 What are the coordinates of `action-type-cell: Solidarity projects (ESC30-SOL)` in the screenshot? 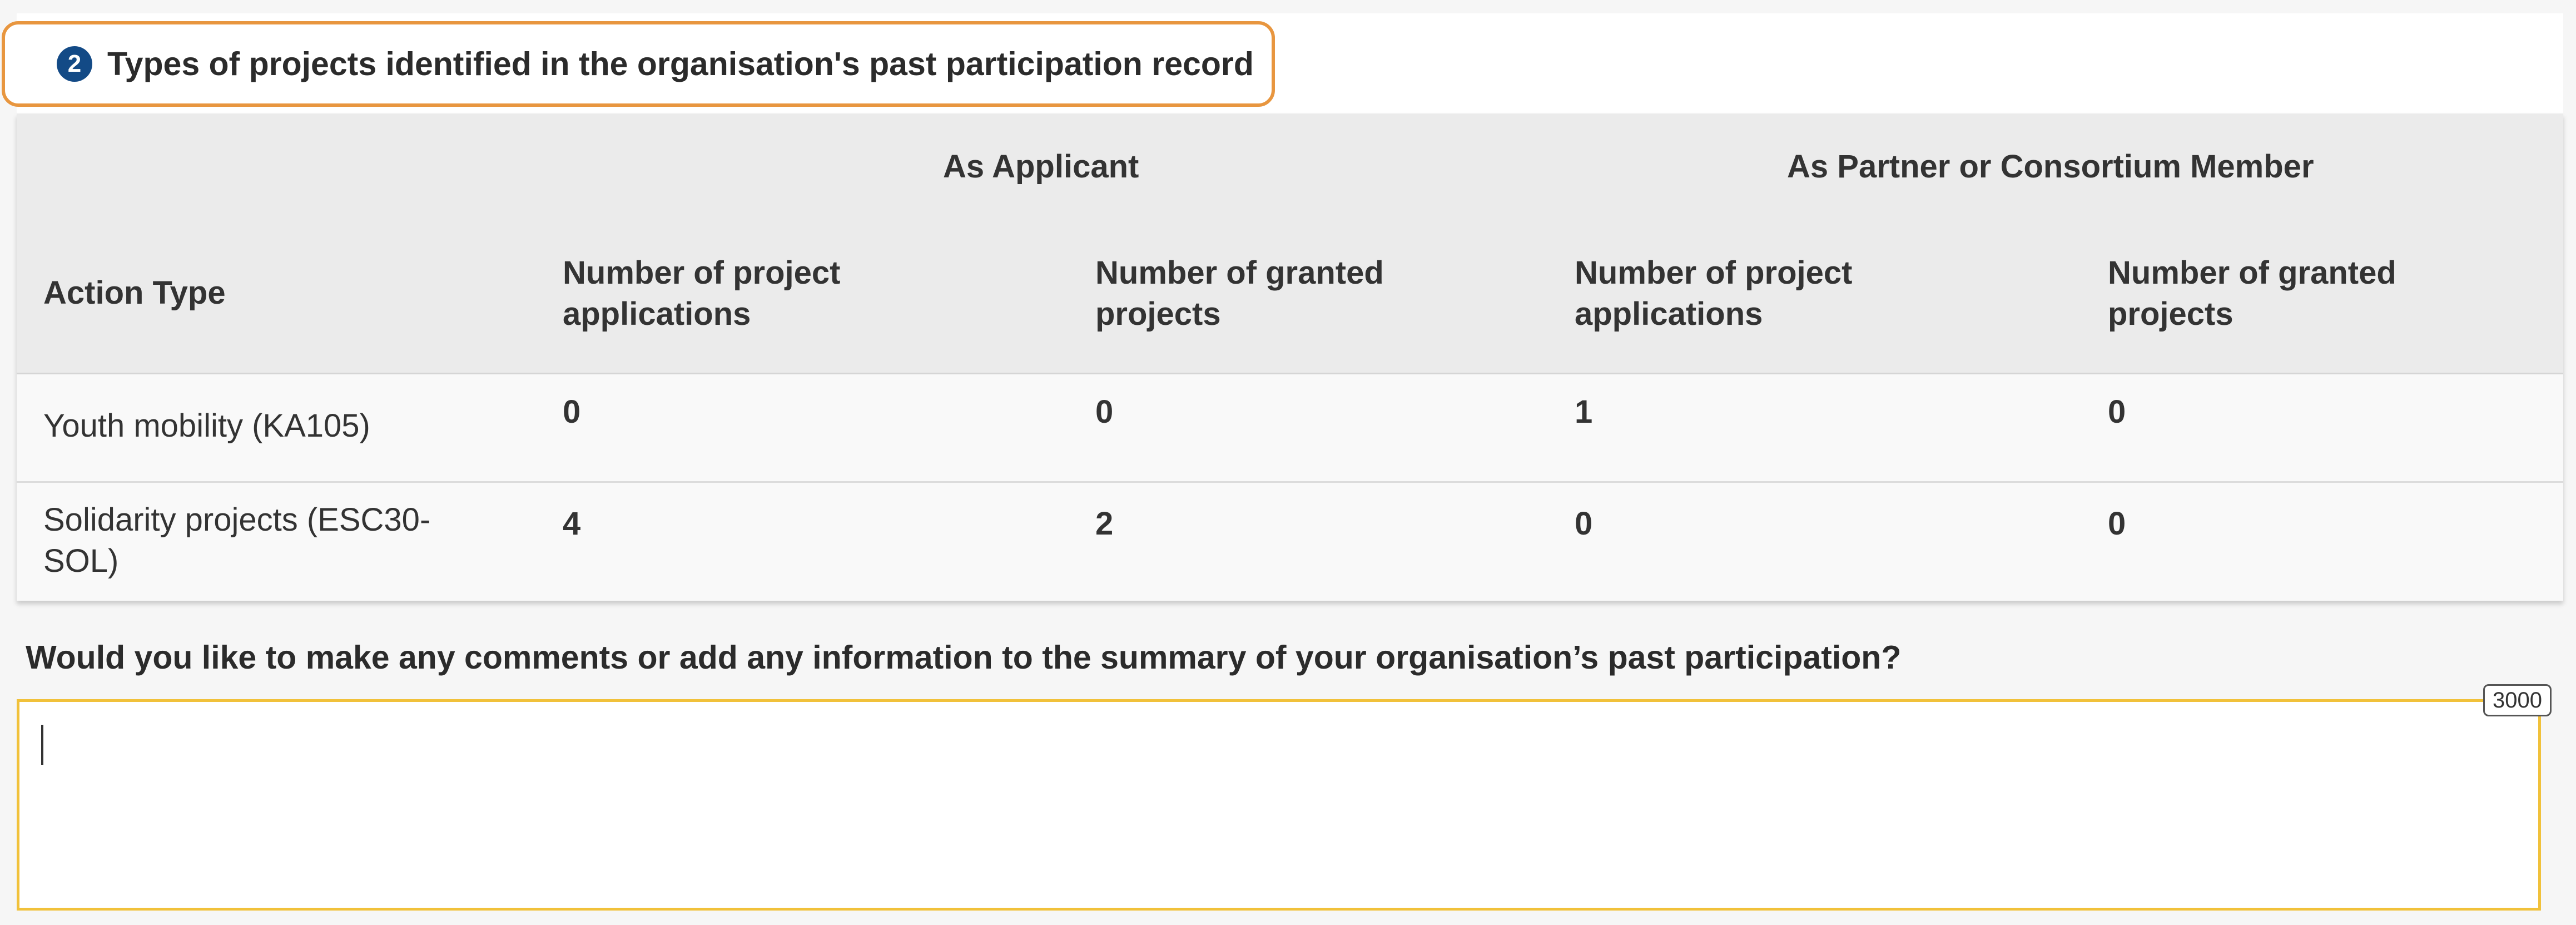 It's located at (237, 540).